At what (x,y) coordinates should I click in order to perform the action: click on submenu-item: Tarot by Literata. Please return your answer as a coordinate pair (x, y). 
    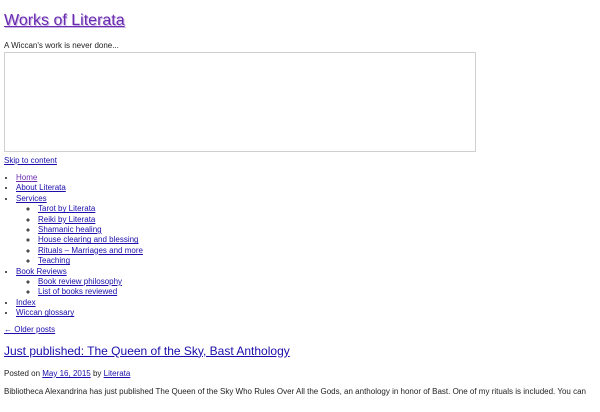
    Looking at the image, I should click on (317, 209).